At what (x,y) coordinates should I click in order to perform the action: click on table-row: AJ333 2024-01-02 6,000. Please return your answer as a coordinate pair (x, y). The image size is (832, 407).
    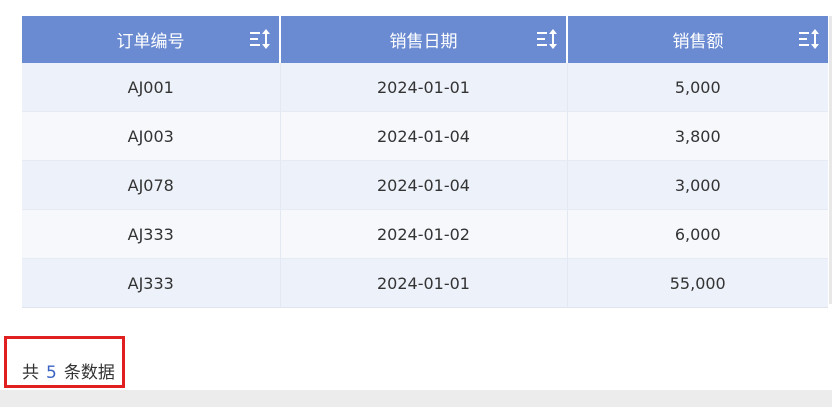
    Looking at the image, I should click on (425, 234).